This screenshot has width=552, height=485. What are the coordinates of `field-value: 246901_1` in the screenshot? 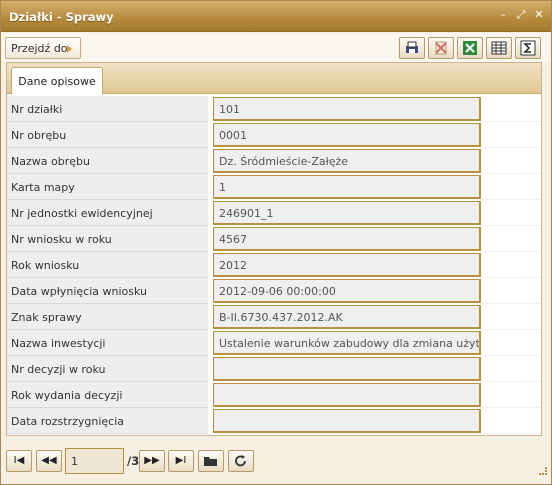 It's located at (347, 213).